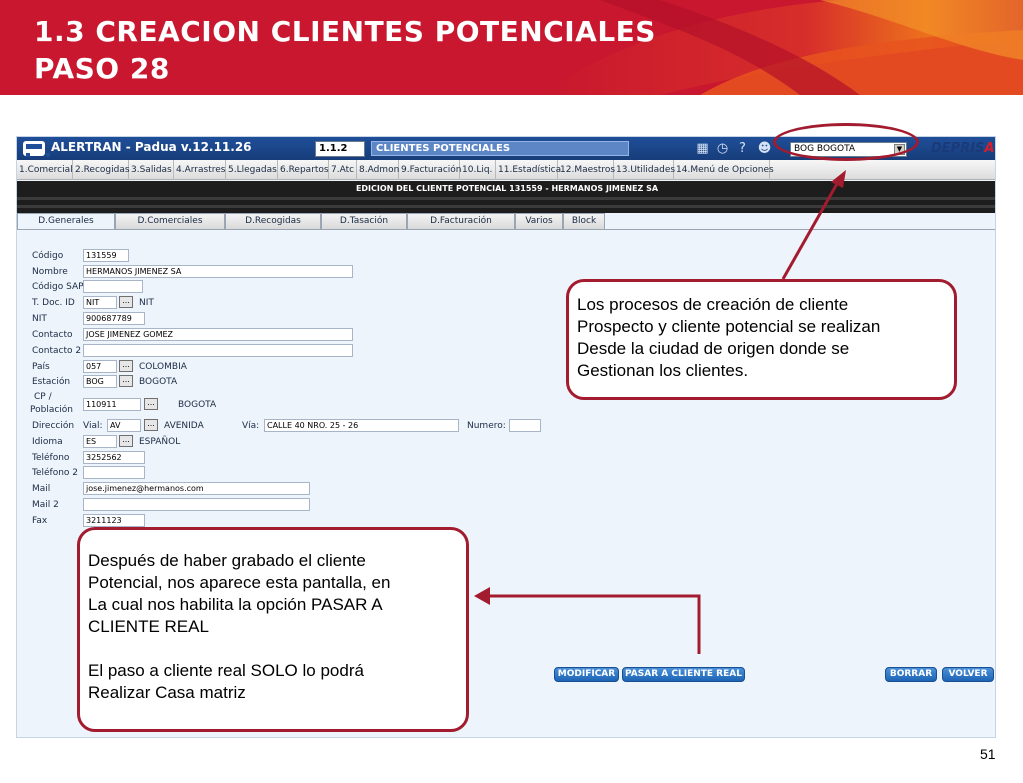 This screenshot has height=783, width=1023. Describe the element at coordinates (239, 582) in the screenshot. I see `callout-bottom-line: Potencial, nos aparece esta pantalla, en` at that location.